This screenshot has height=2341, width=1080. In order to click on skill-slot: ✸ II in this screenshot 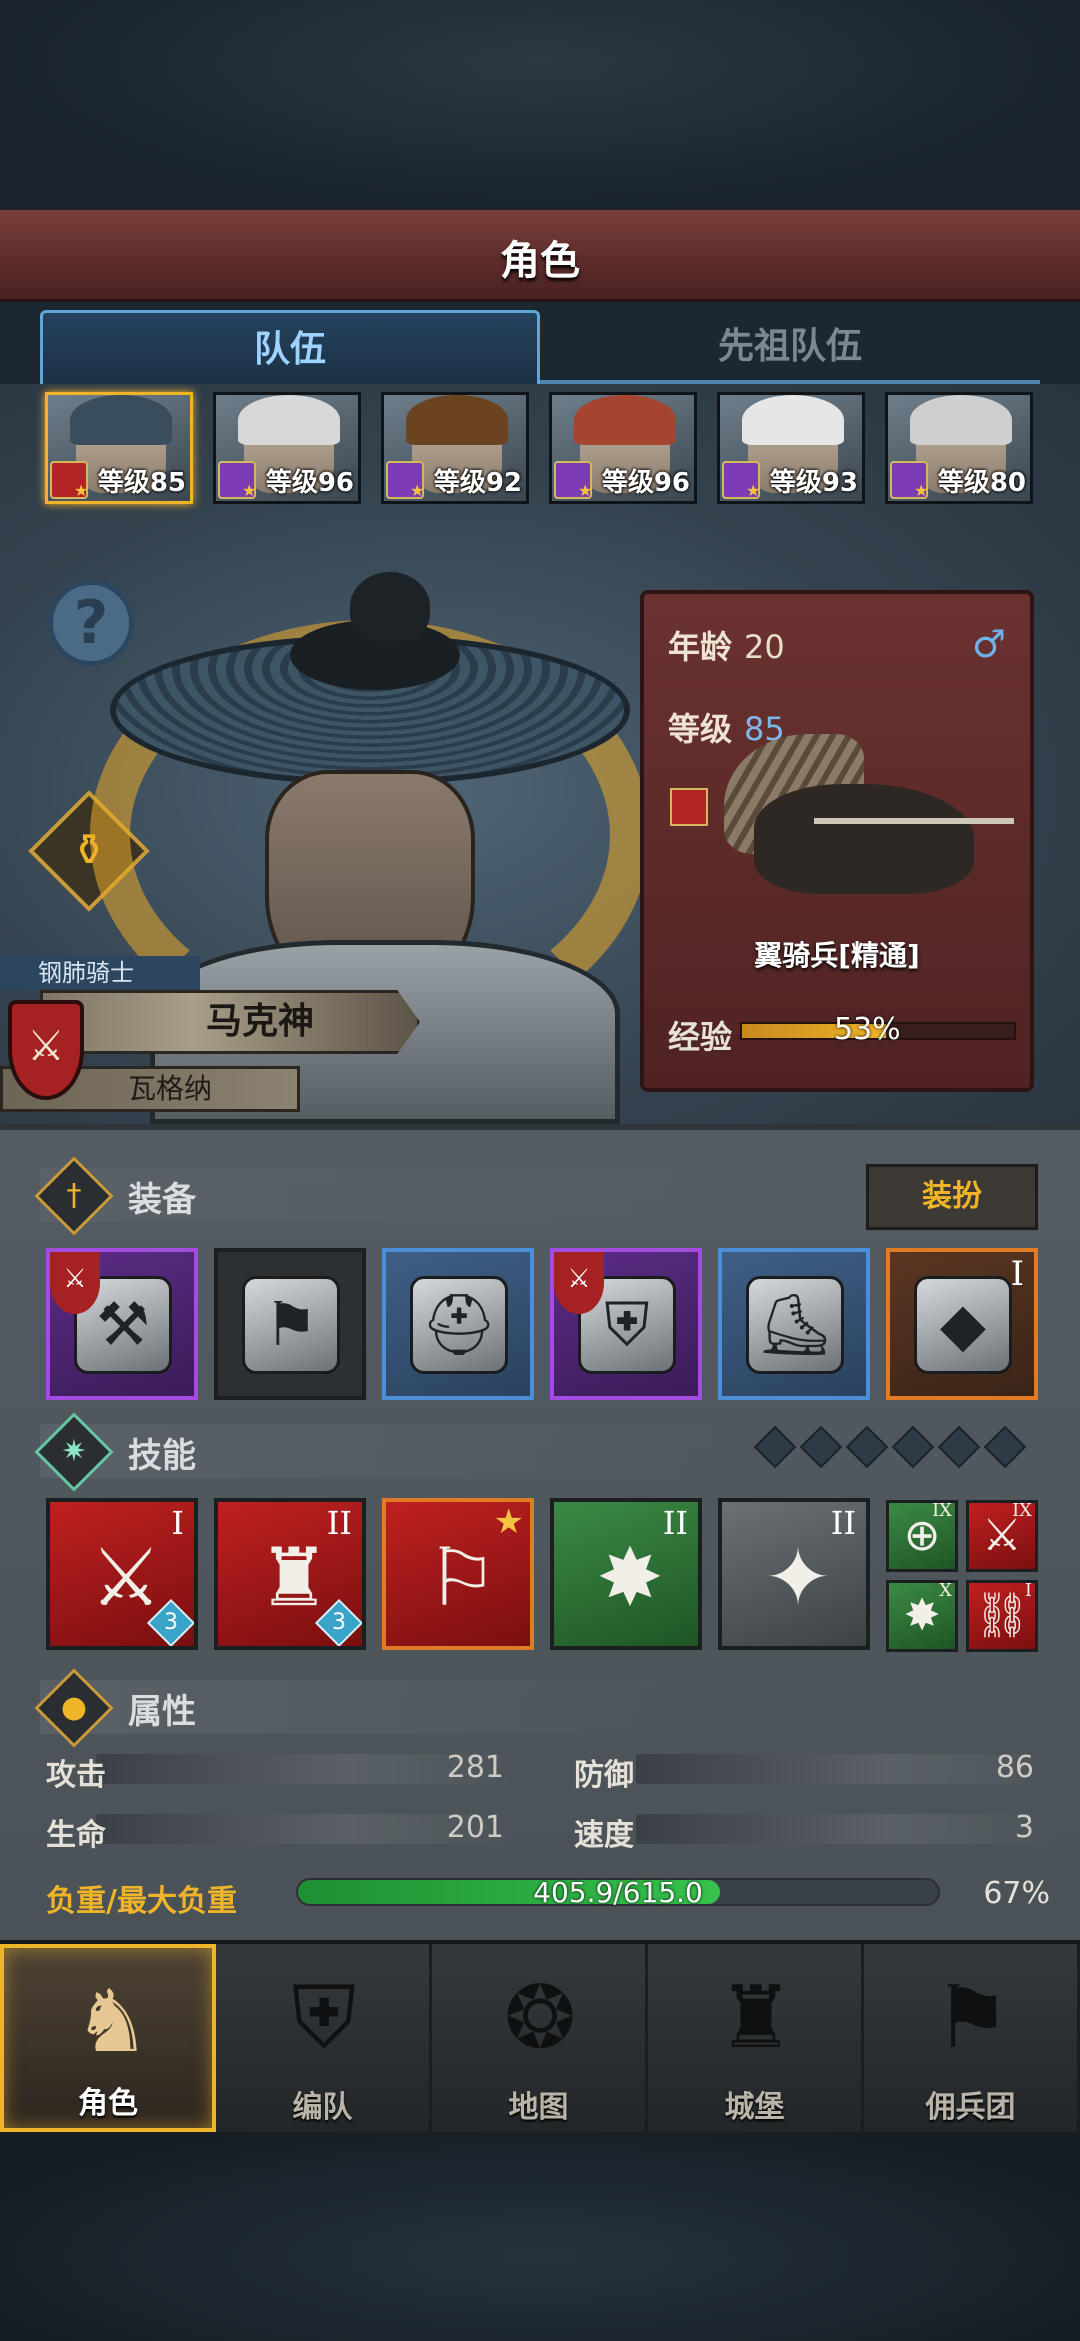, I will do `click(626, 1574)`.